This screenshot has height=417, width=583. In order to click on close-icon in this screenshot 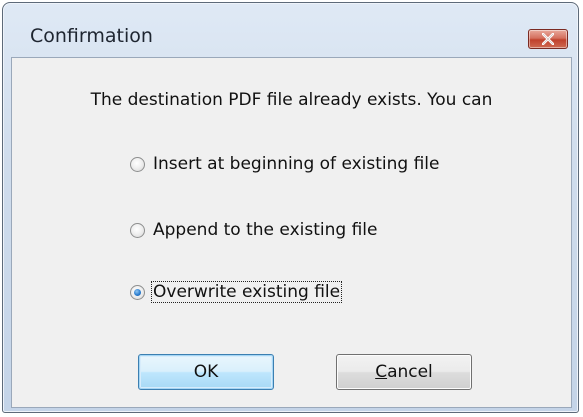, I will do `click(548, 39)`.